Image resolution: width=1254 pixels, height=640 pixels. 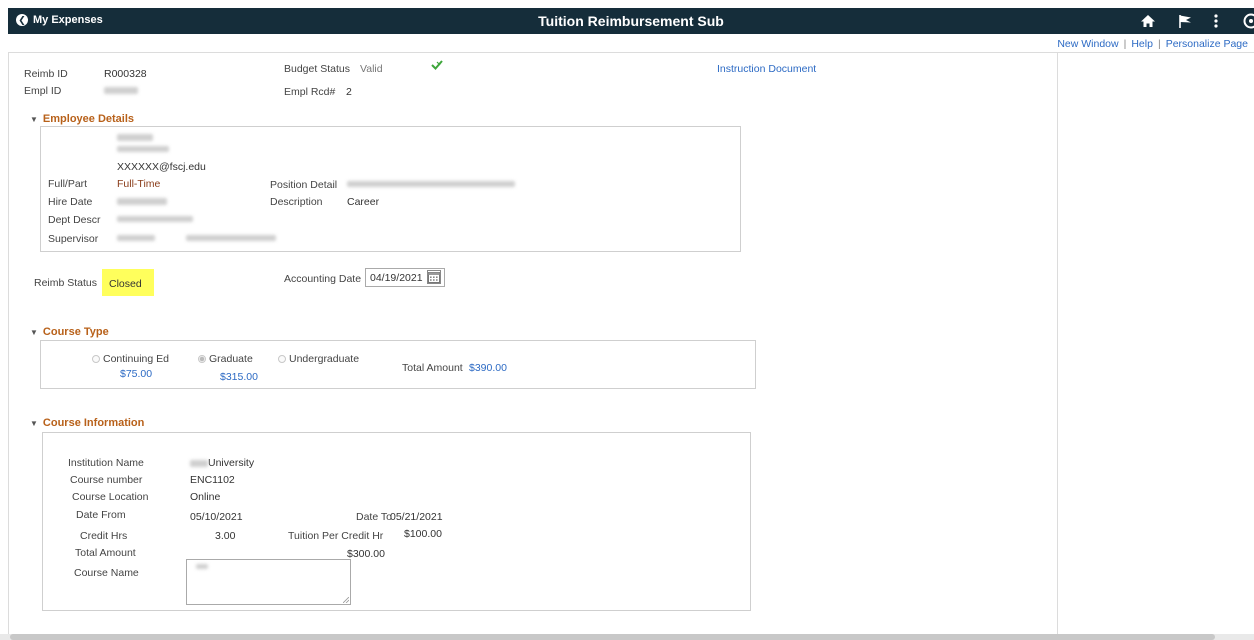 What do you see at coordinates (612, 637) in the screenshot?
I see `scrollbar-thumb` at bounding box center [612, 637].